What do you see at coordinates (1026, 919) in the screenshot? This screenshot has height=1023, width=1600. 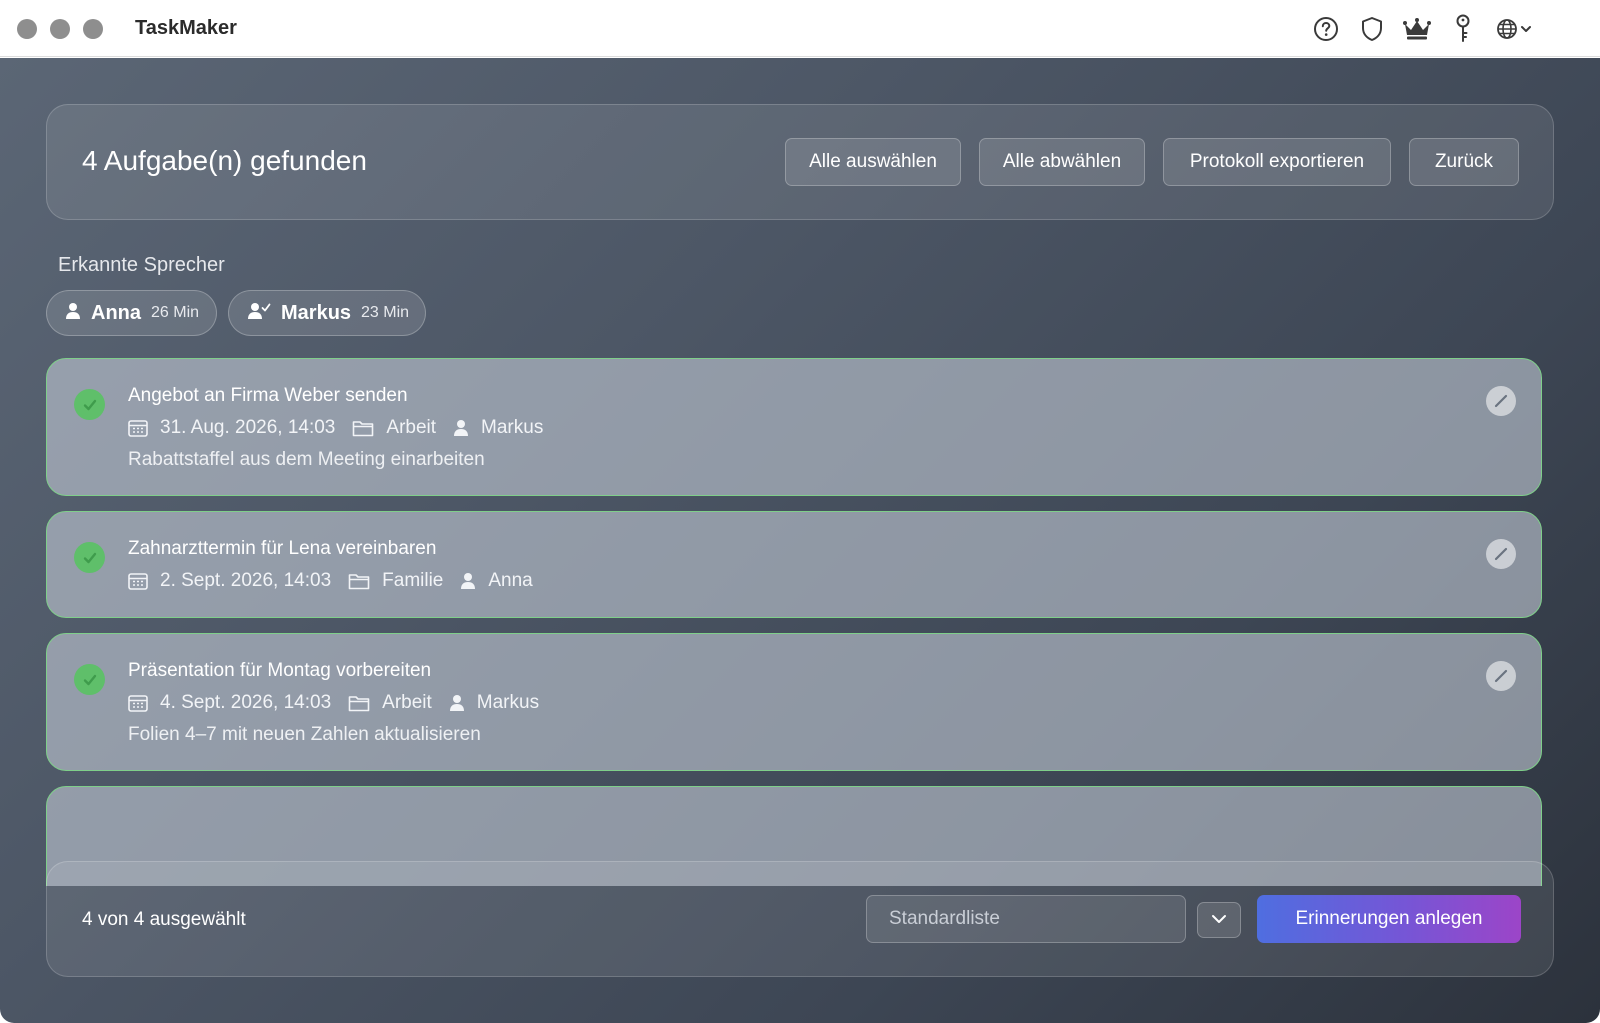 I see `target-list-input` at bounding box center [1026, 919].